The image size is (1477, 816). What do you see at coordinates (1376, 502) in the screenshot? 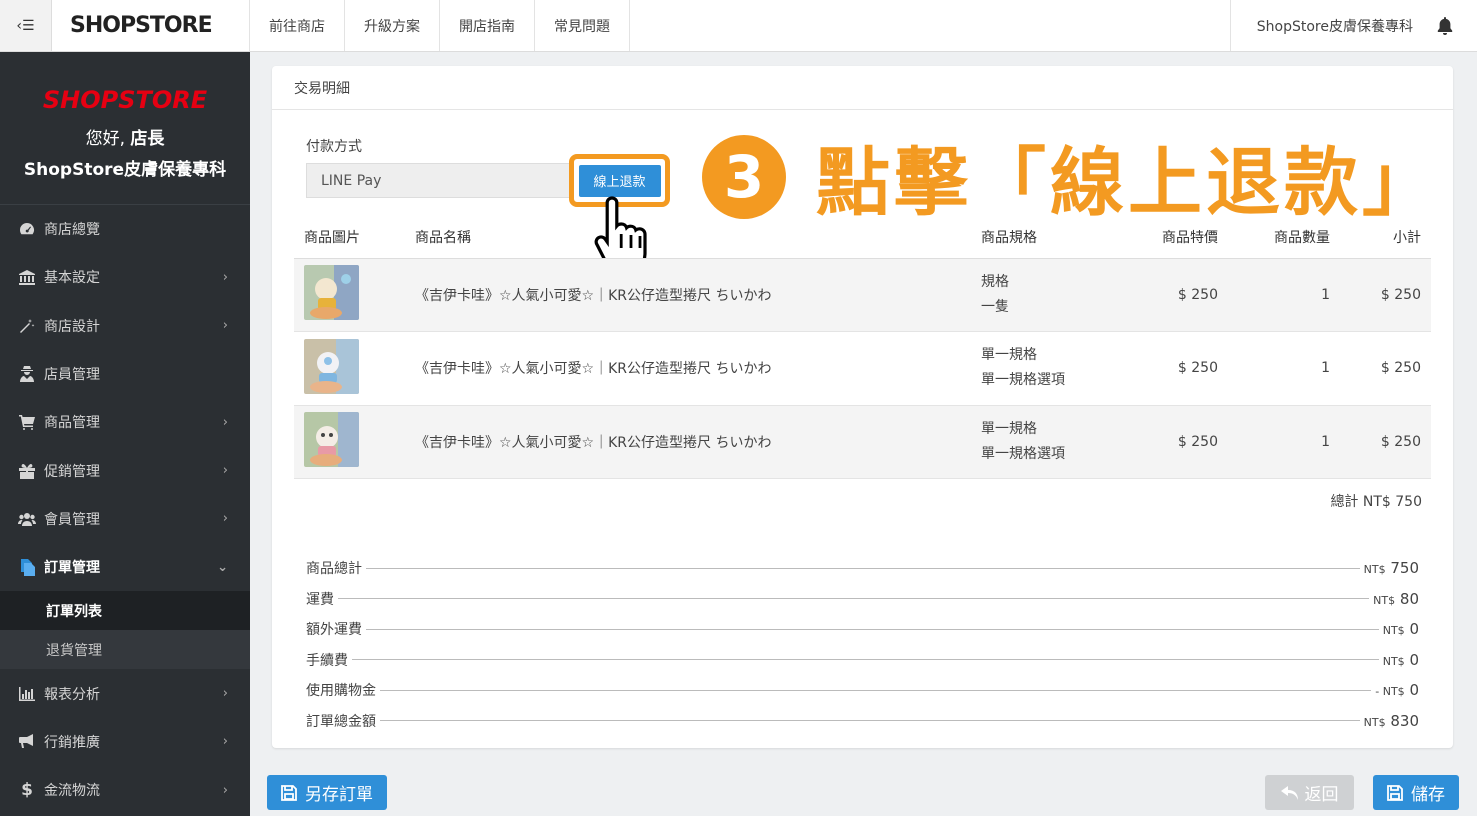
I see `order-total: 總計 NT$ 750` at bounding box center [1376, 502].